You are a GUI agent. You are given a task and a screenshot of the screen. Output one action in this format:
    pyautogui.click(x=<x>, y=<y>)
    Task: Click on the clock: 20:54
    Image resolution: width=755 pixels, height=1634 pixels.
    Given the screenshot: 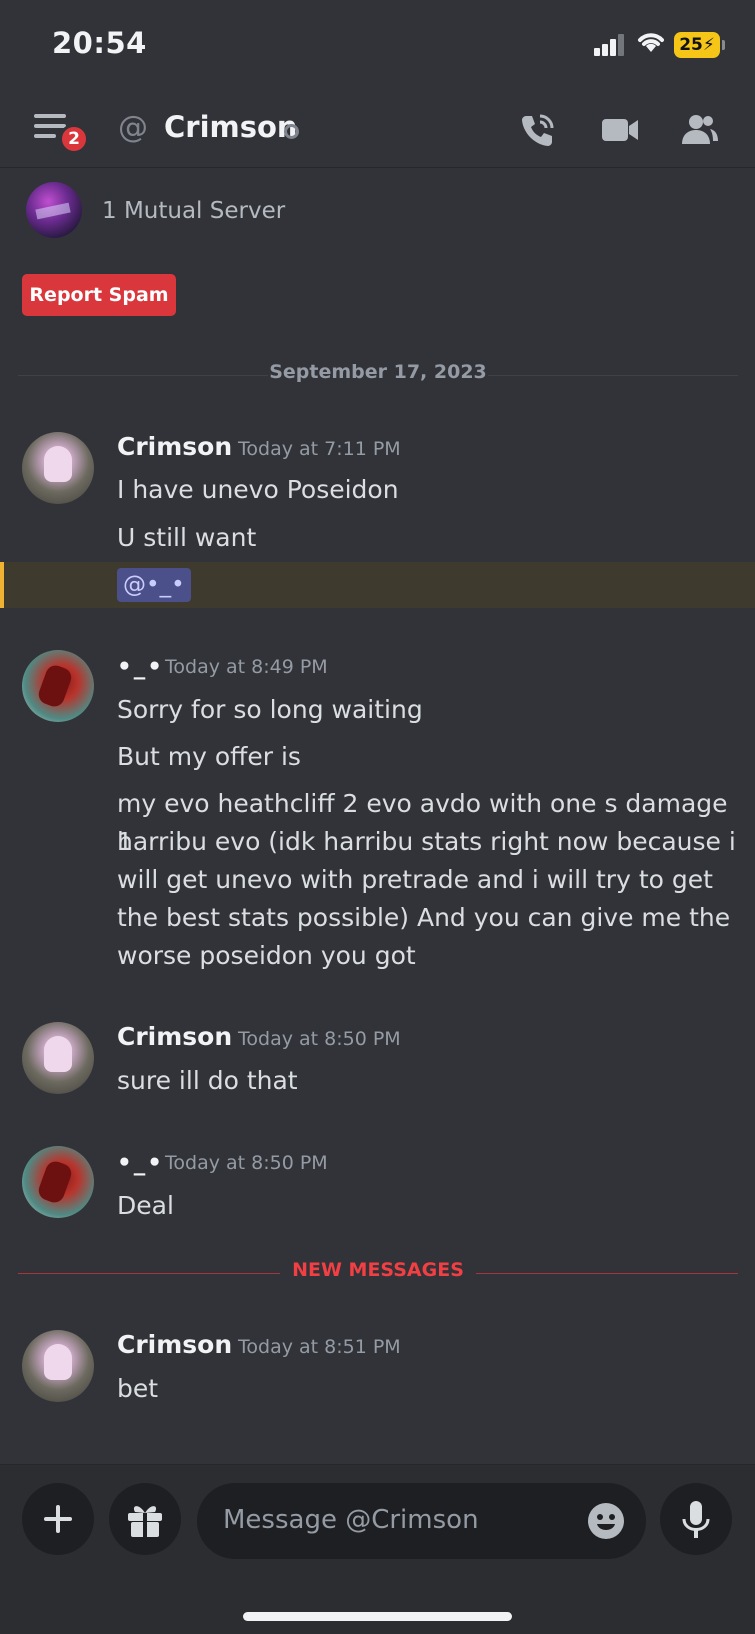 What is the action you would take?
    pyautogui.click(x=99, y=43)
    